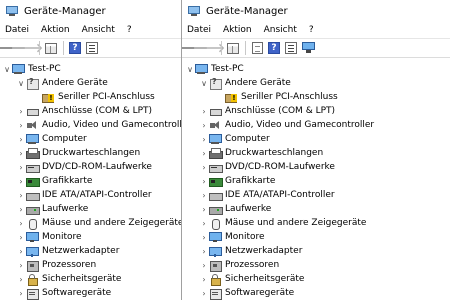 The image size is (450, 300). Describe the element at coordinates (316, 30) in the screenshot. I see `menu-bar: Datei Aktion Ansicht ?` at that location.